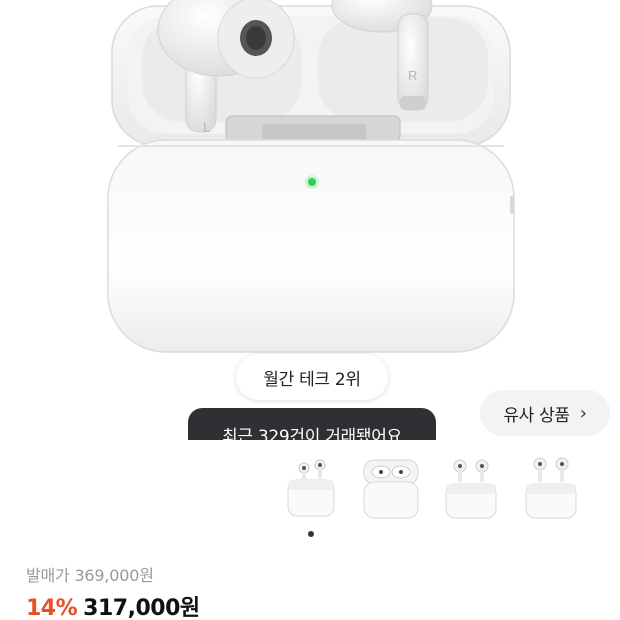  Describe the element at coordinates (90, 575) in the screenshot. I see `release-price: 발매가 369,000원` at that location.